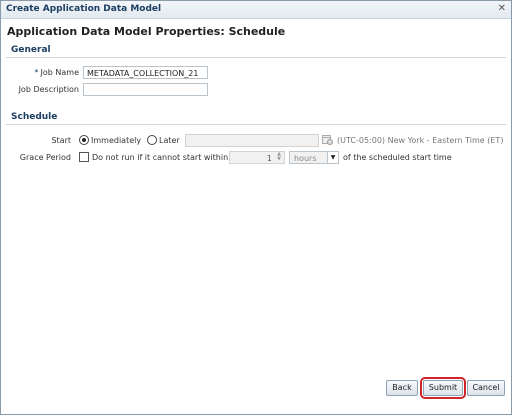 Image resolution: width=512 pixels, height=415 pixels. I want to click on grace-suffix: of the scheduled start time, so click(397, 157).